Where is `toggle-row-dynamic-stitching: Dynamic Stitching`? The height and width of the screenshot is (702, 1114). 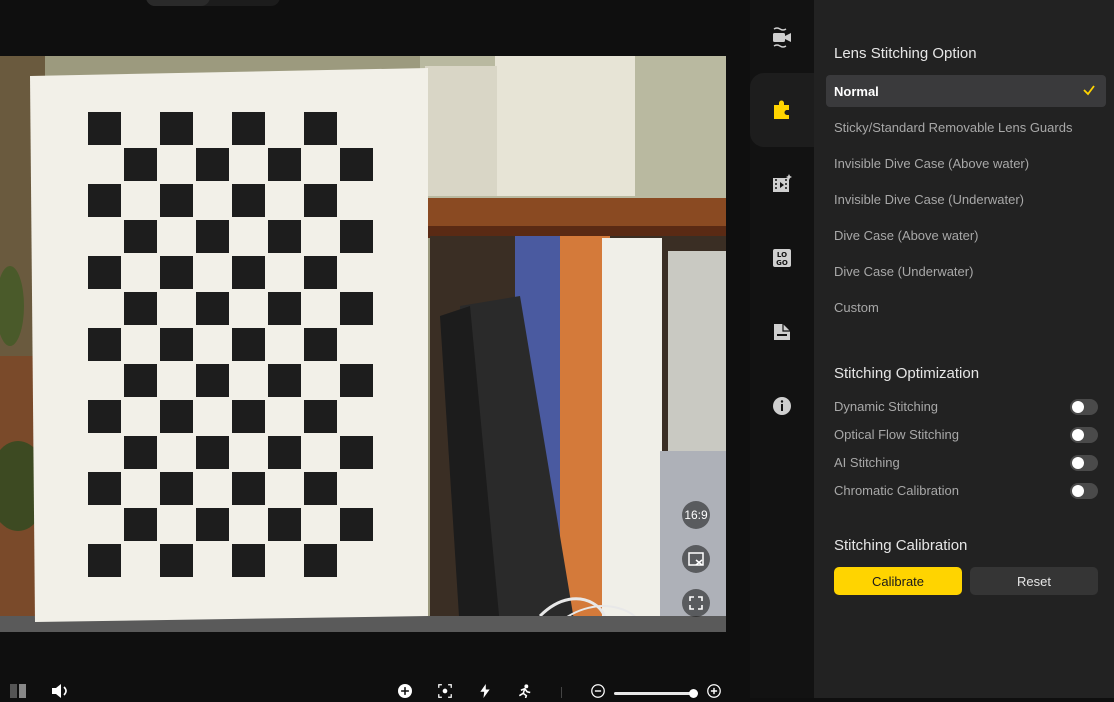
toggle-row-dynamic-stitching: Dynamic Stitching is located at coordinates (966, 407).